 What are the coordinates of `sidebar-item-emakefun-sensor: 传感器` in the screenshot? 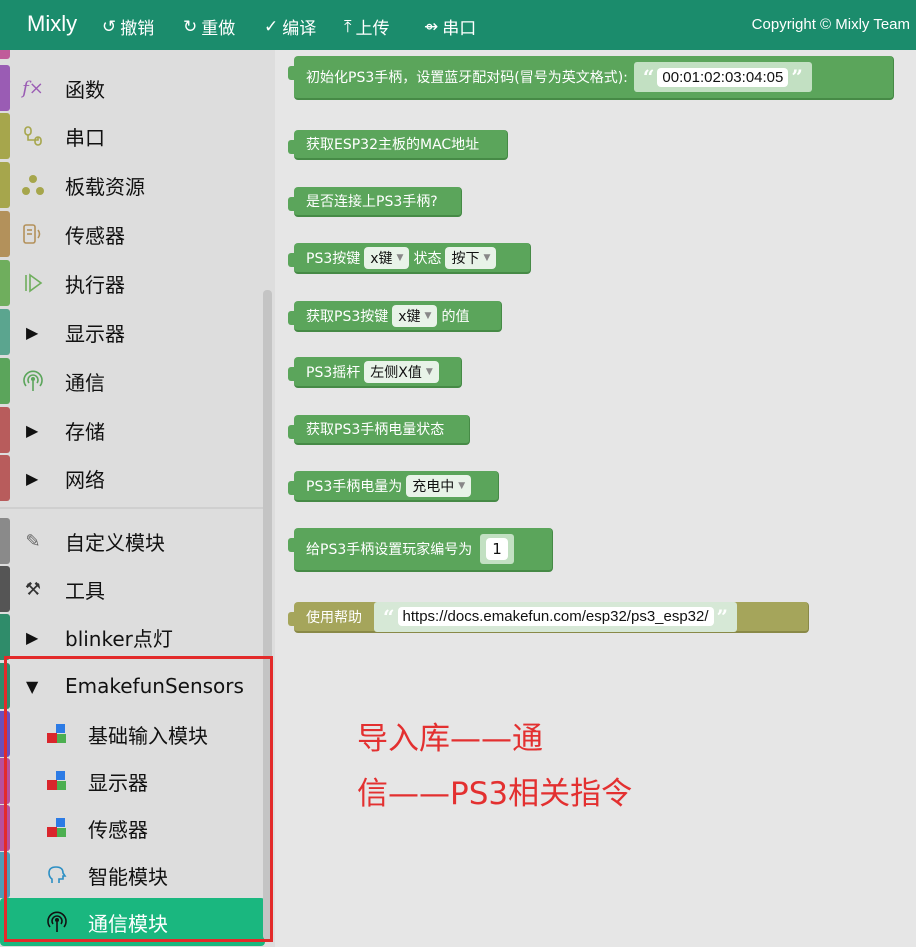 It's located at (132, 828).